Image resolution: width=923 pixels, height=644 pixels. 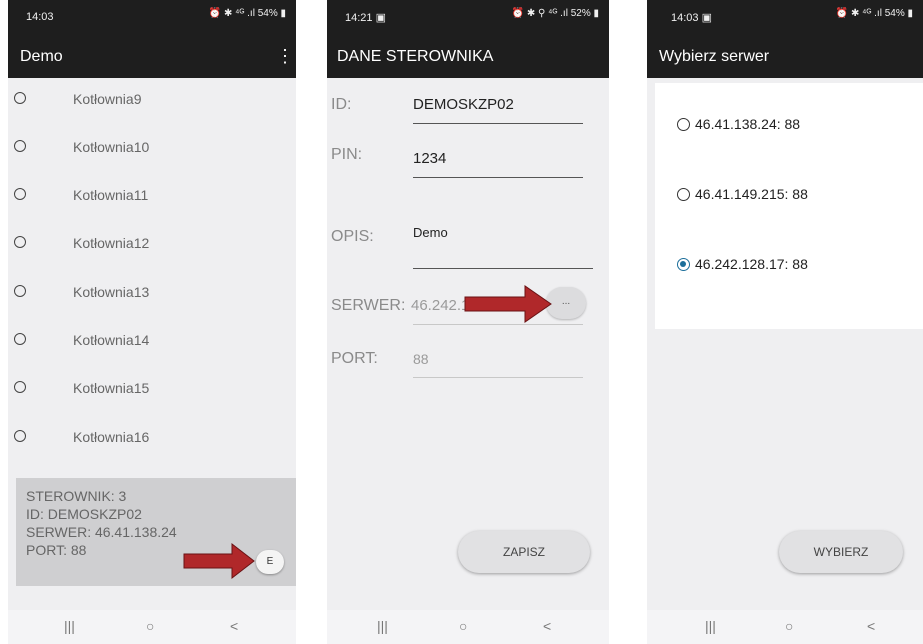 I want to click on more-vertical-icon: ⋮, so click(x=285, y=56).